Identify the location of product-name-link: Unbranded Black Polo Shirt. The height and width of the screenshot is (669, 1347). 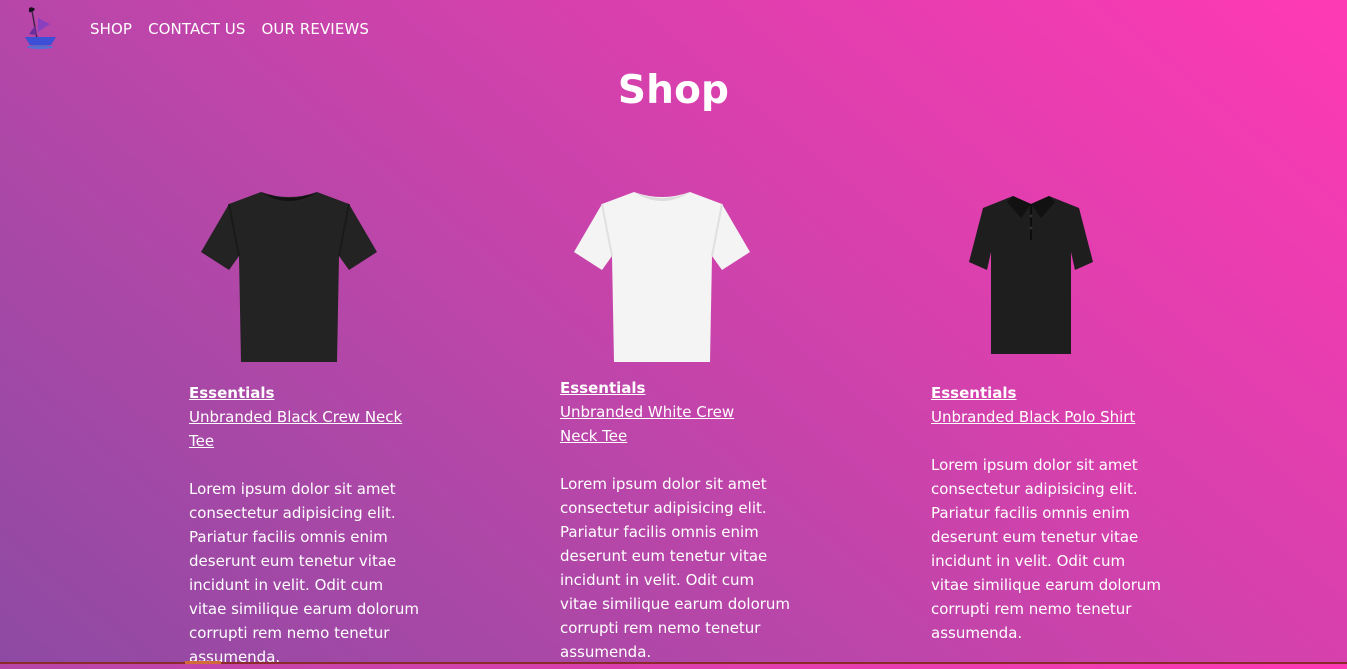
(1048, 417).